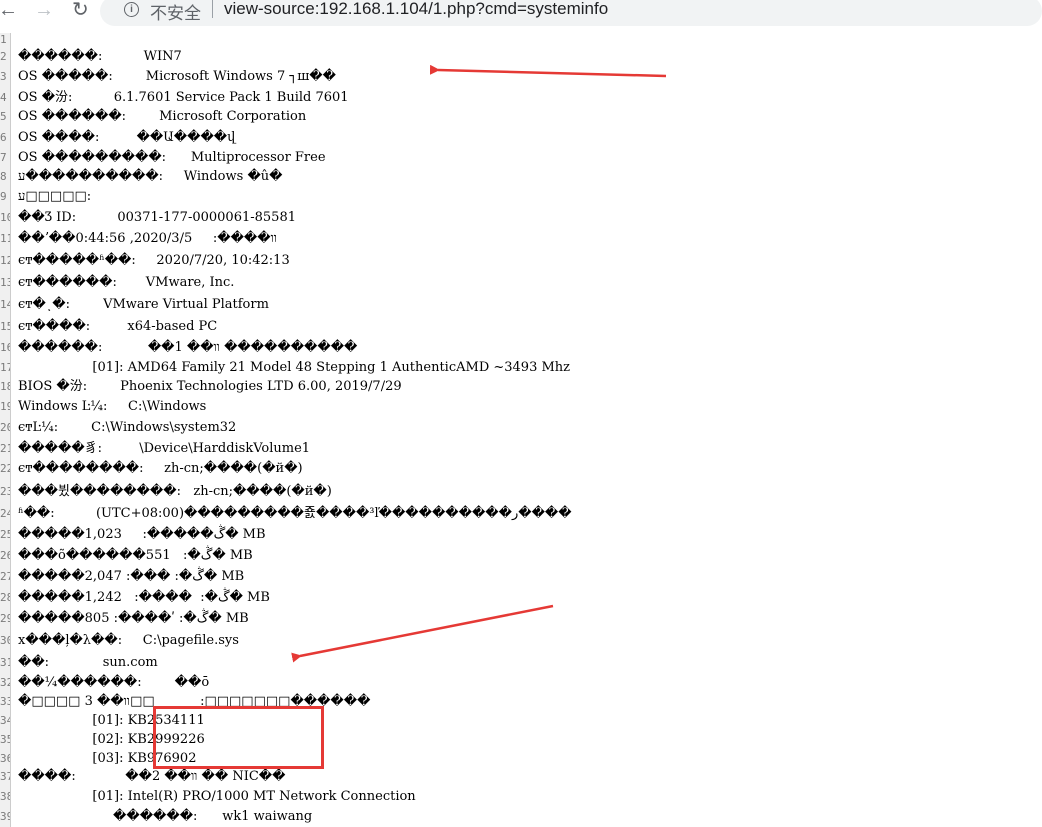 The image size is (1042, 827). Describe the element at coordinates (150, 176) in the screenshot. I see `line-text: ע����������: Windows �û�` at that location.